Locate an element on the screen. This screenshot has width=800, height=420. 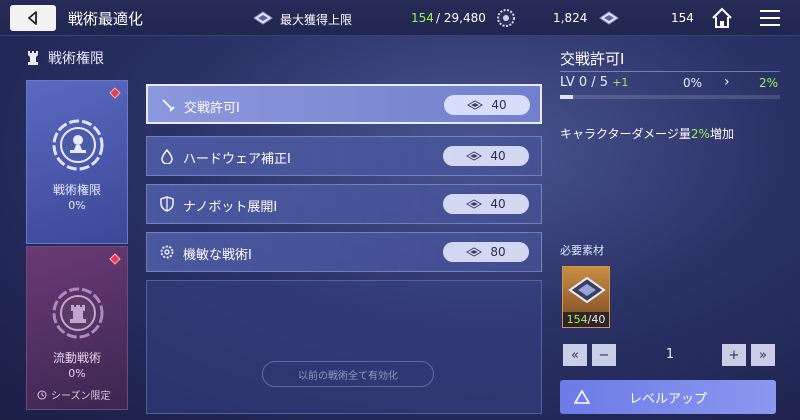
category-tab-tactics: 戦術権限 0% is located at coordinates (77, 162).